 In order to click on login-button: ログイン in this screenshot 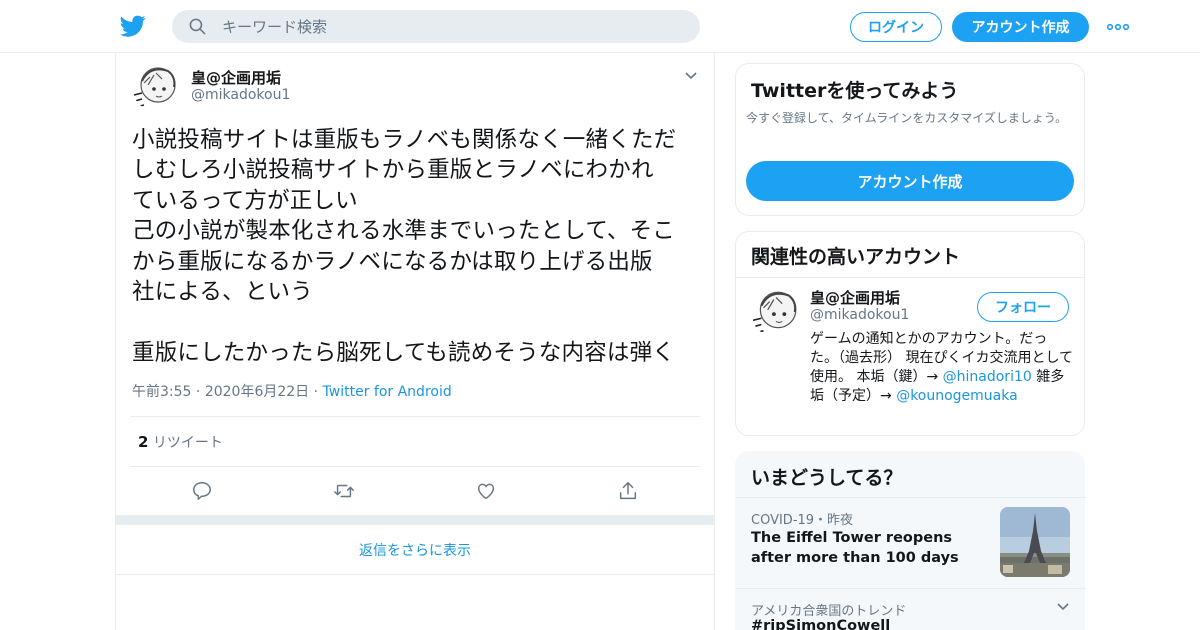, I will do `click(896, 27)`.